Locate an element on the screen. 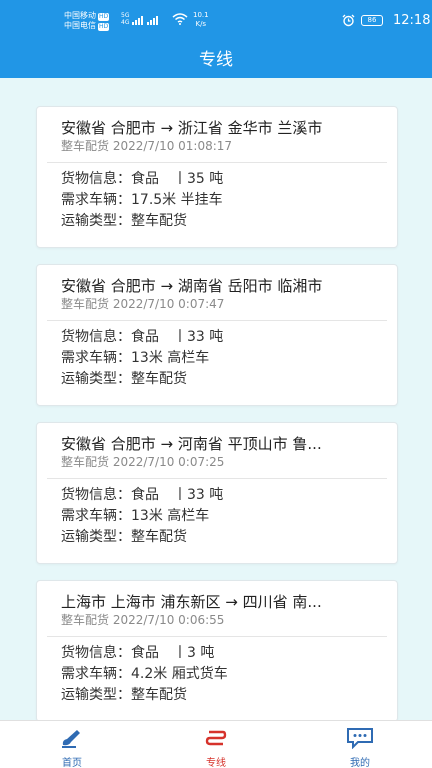 Image resolution: width=432 pixels, height=768 pixels. route-text: 安徽省 合肥市 → 浙江省 金华市 兰溪市 is located at coordinates (192, 128).